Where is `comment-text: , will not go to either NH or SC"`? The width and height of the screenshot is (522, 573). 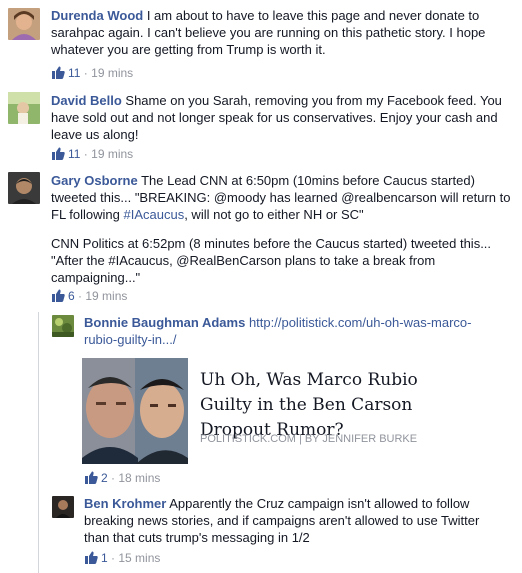 comment-text: , will not go to either NH or SC" is located at coordinates (274, 214).